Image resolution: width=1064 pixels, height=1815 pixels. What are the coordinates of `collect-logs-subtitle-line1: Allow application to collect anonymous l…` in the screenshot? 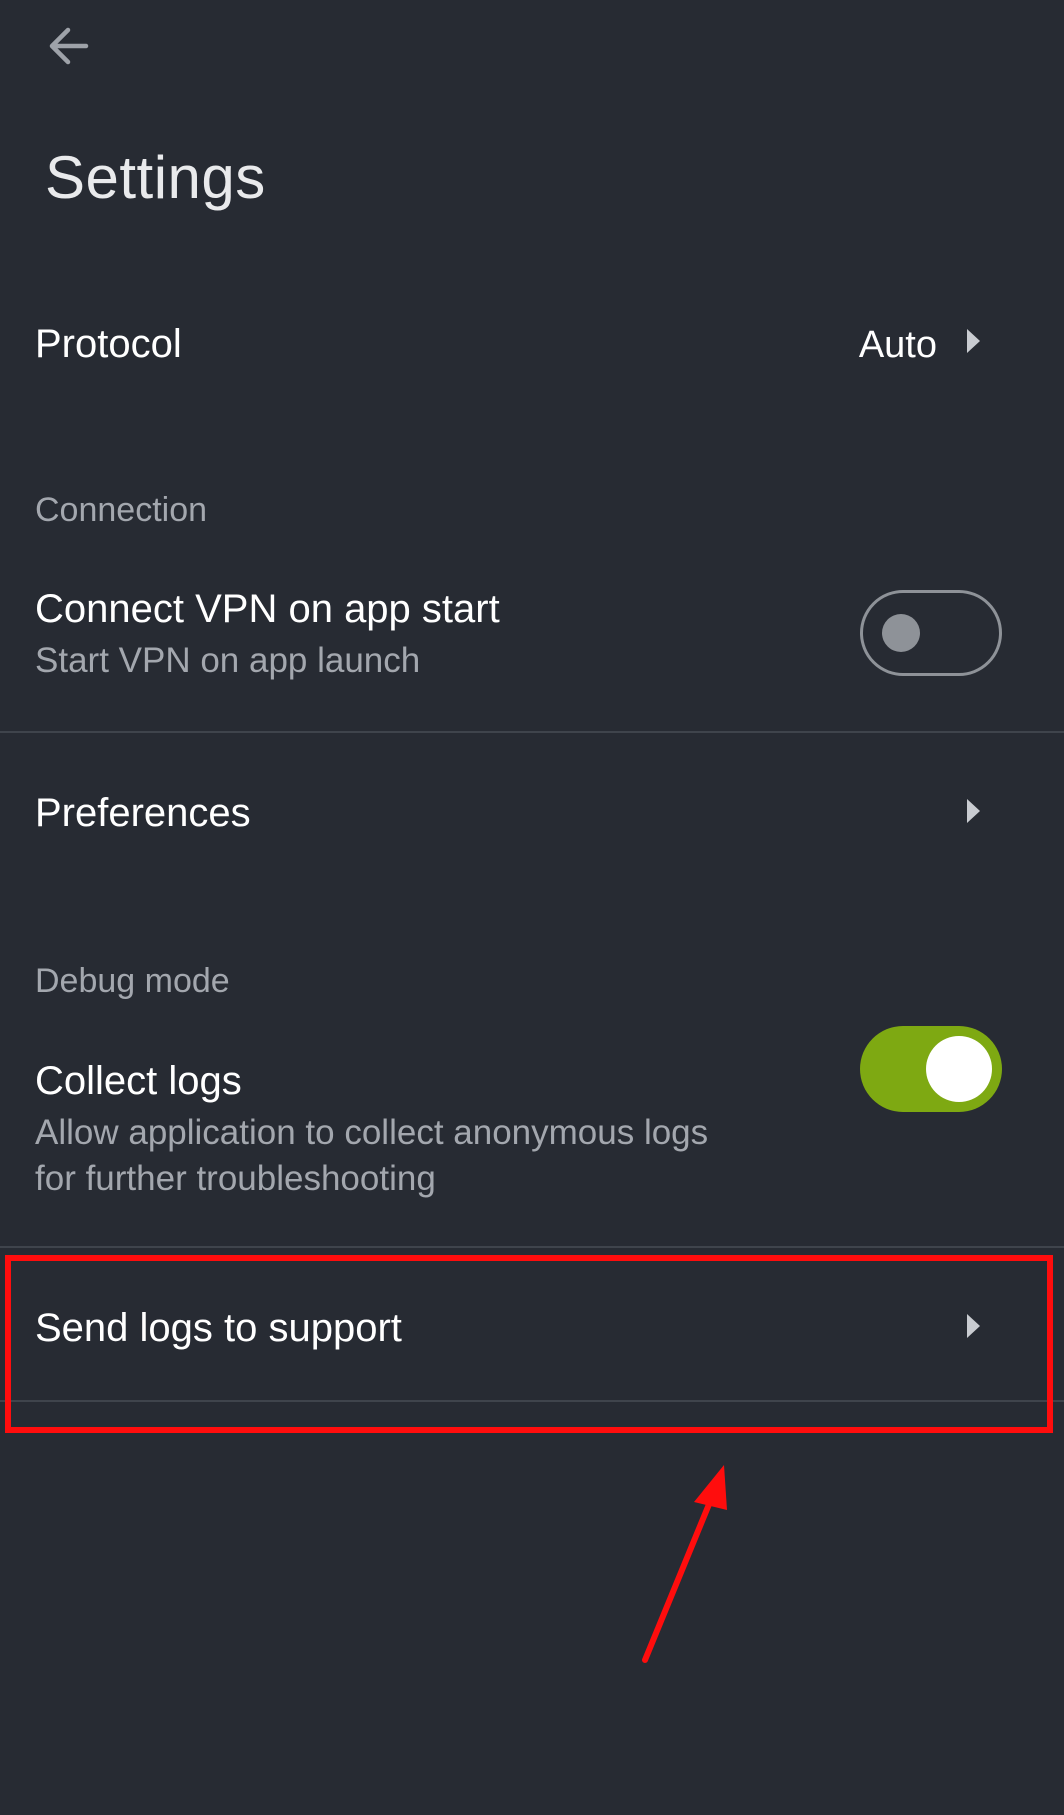 It's located at (372, 1132).